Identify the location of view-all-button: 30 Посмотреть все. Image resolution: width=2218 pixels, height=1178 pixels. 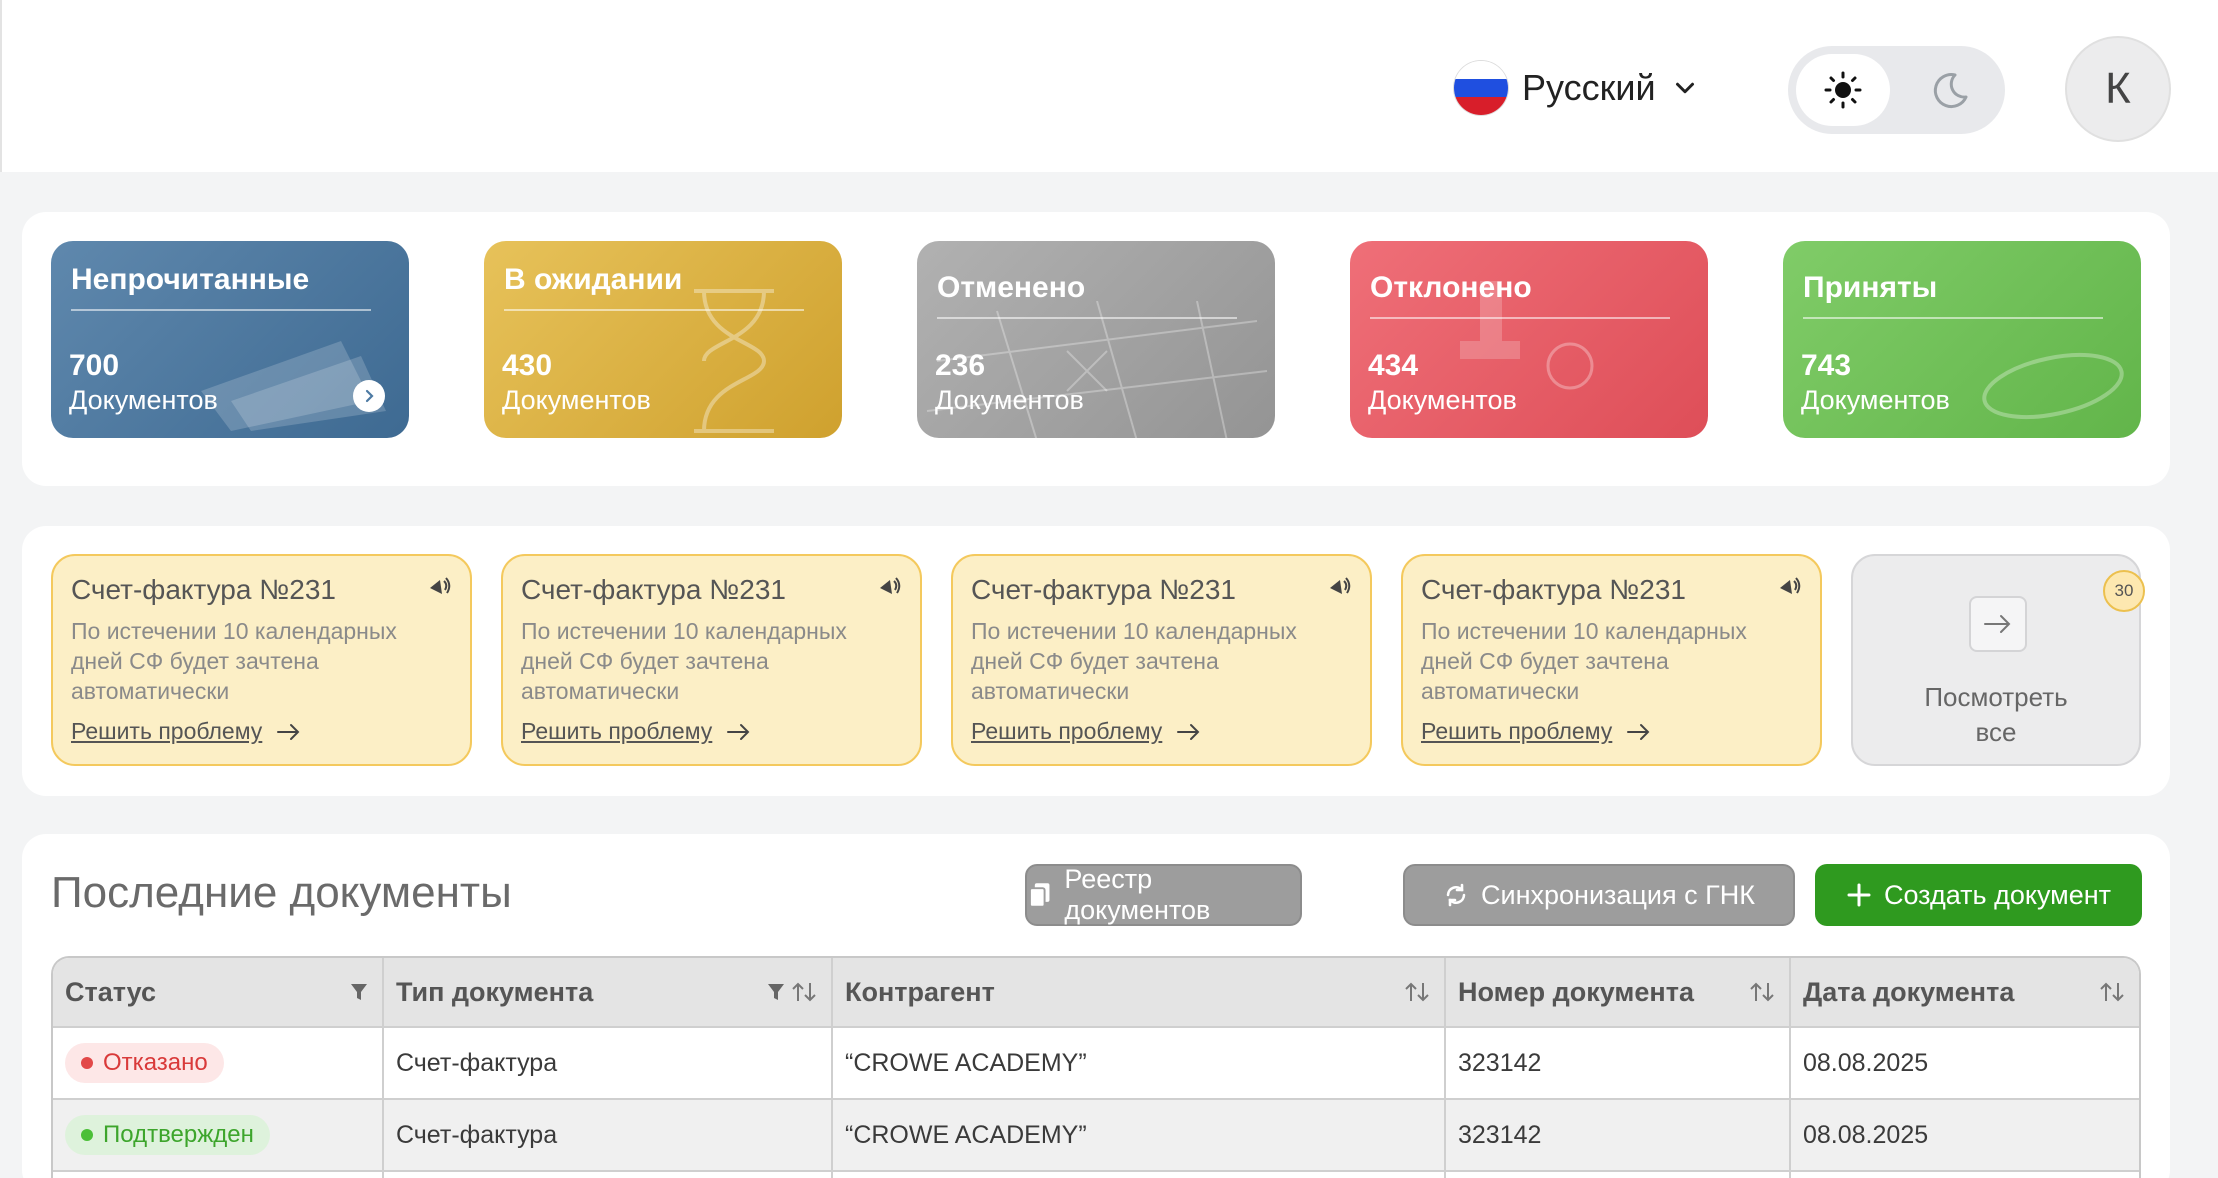
(1998, 660).